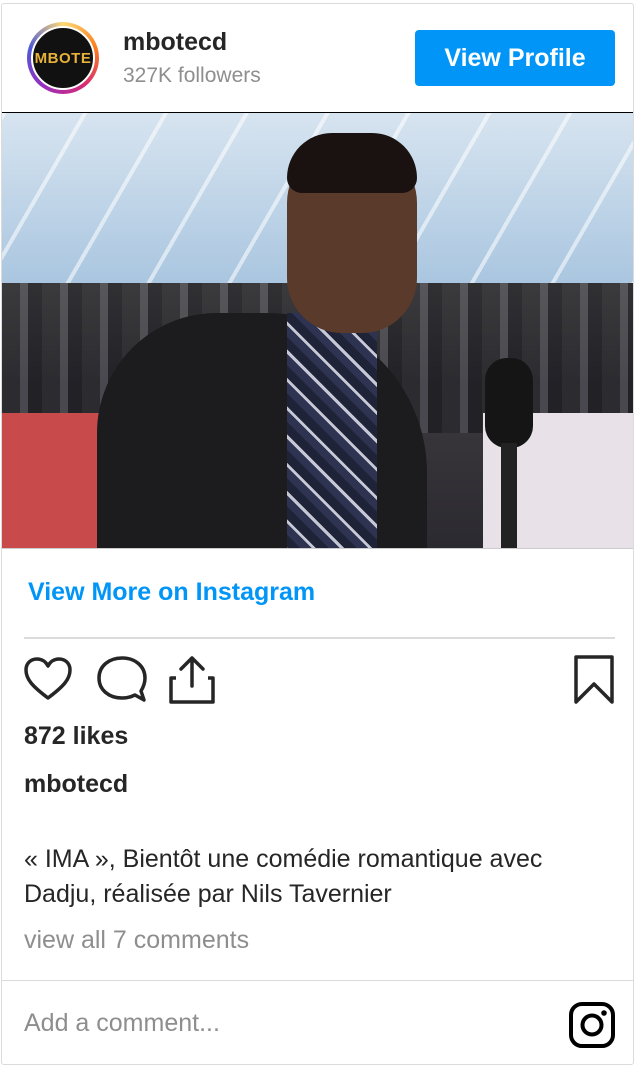 The image size is (636, 1072). I want to click on comment-icon, so click(122, 680).